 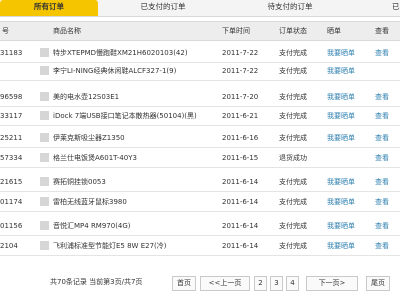 What do you see at coordinates (293, 158) in the screenshot?
I see `order-status: 退货成功` at bounding box center [293, 158].